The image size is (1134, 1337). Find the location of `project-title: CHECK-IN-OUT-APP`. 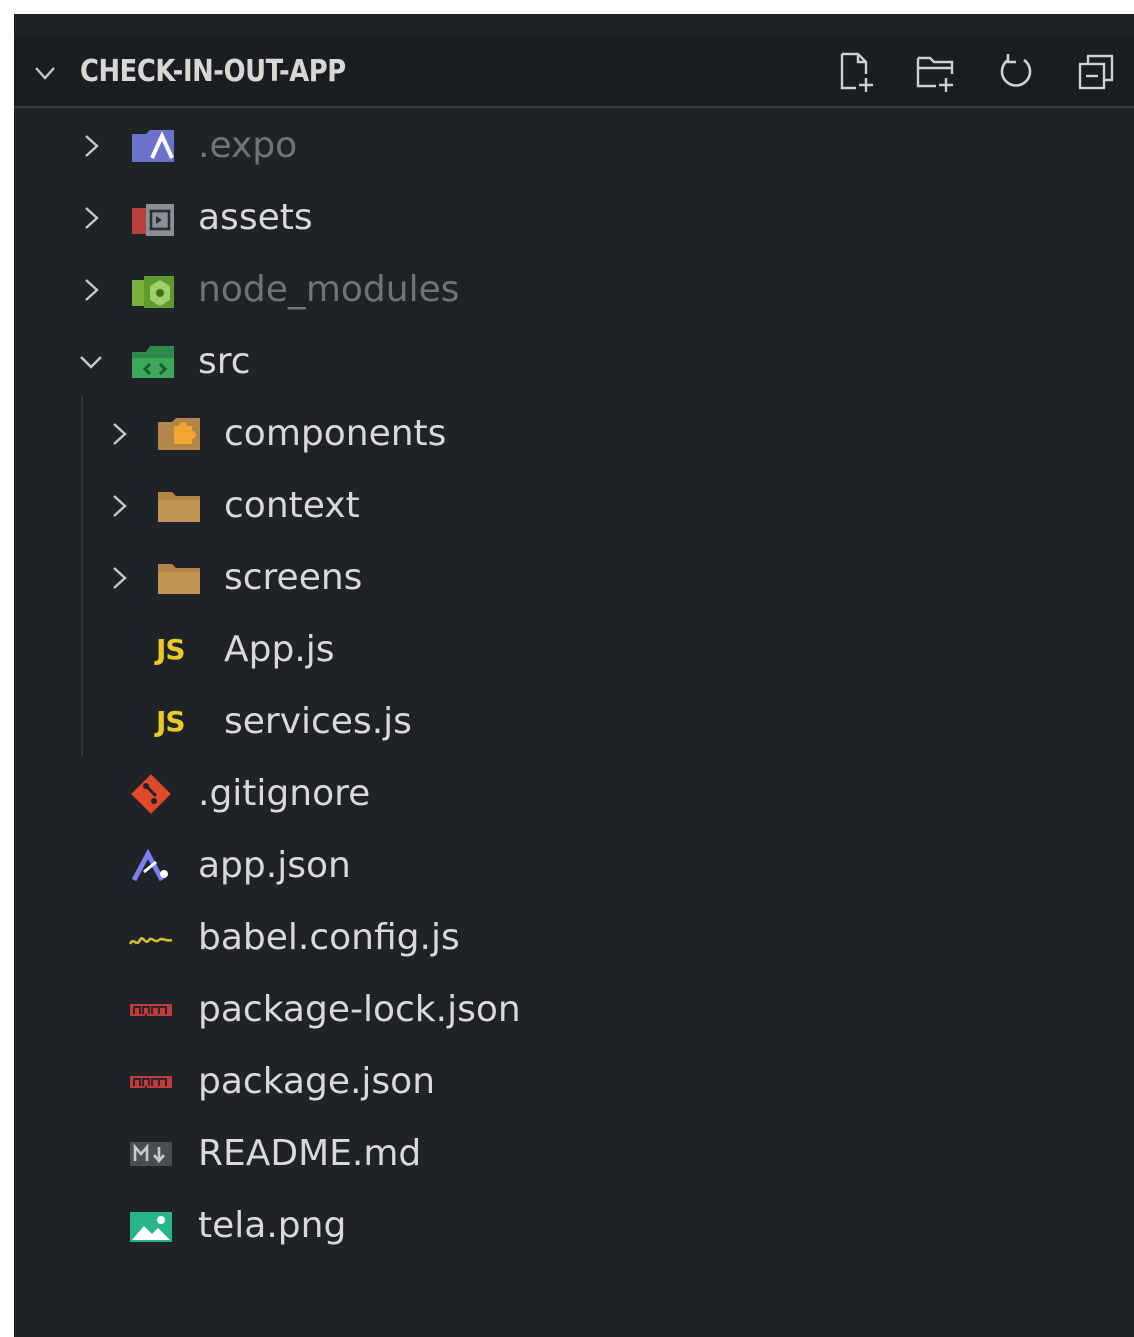

project-title: CHECK-IN-OUT-APP is located at coordinates (213, 71).